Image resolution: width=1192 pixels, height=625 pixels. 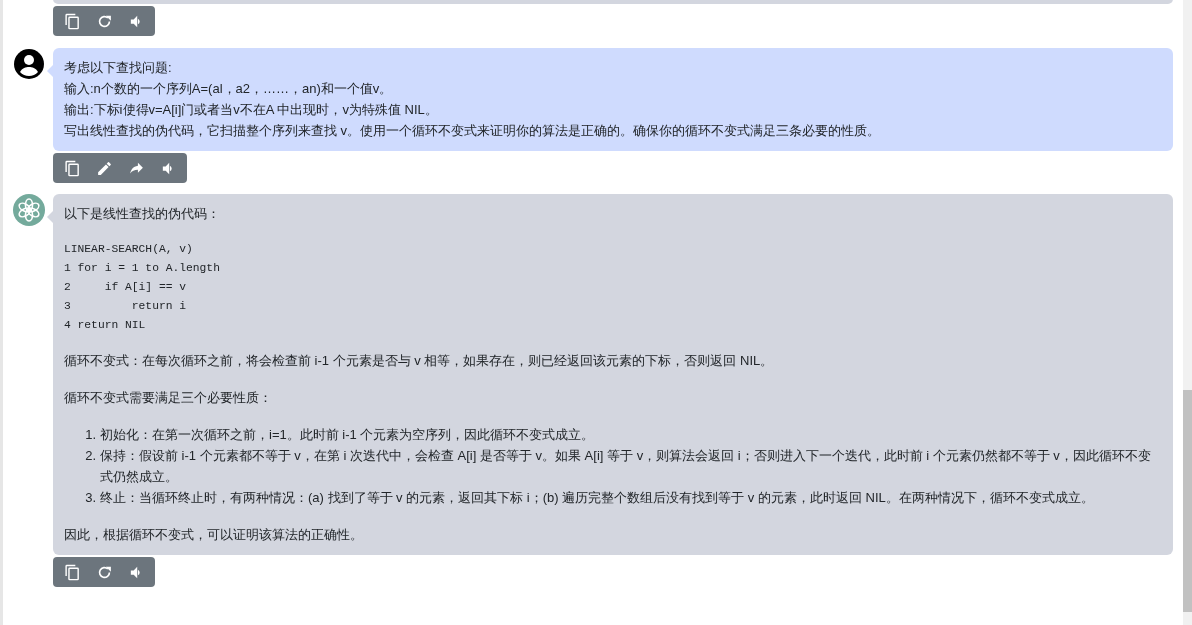 I want to click on pencil-icon, so click(x=104, y=168).